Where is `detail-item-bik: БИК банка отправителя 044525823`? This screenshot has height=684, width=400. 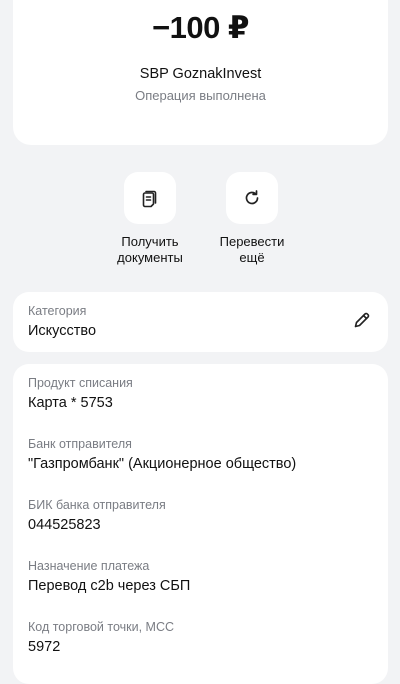
detail-item-bik: БИК банка отправителя 044525823 is located at coordinates (97, 515).